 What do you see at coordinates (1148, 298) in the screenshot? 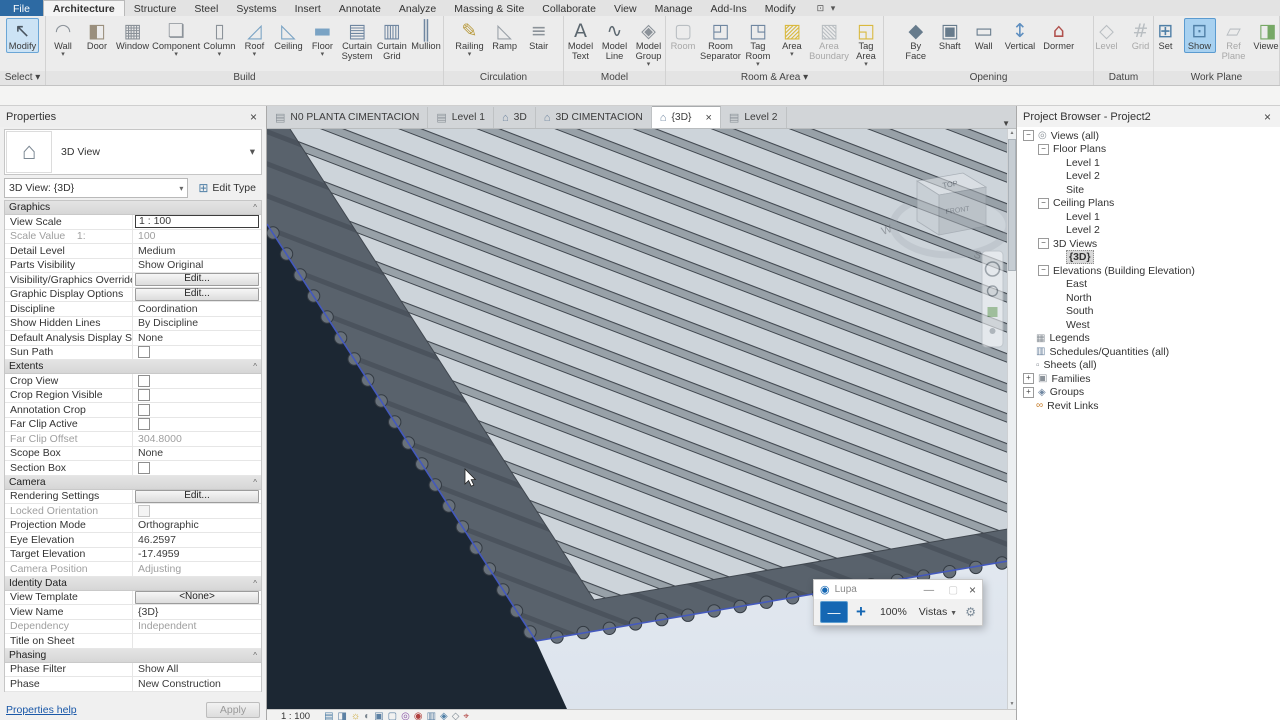
I see `tree-item-north: North` at bounding box center [1148, 298].